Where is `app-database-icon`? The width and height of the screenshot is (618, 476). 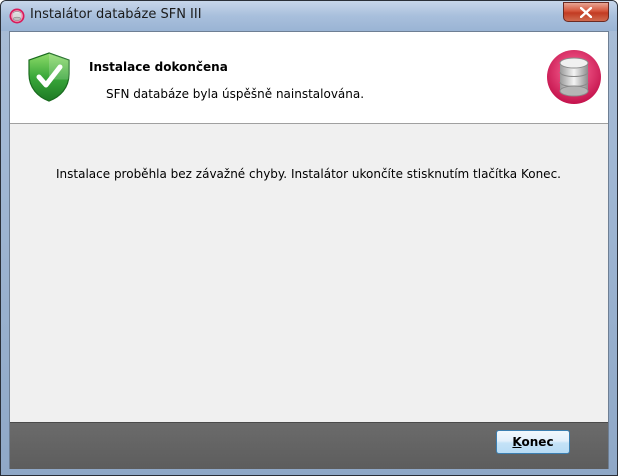
app-database-icon is located at coordinates (17, 16).